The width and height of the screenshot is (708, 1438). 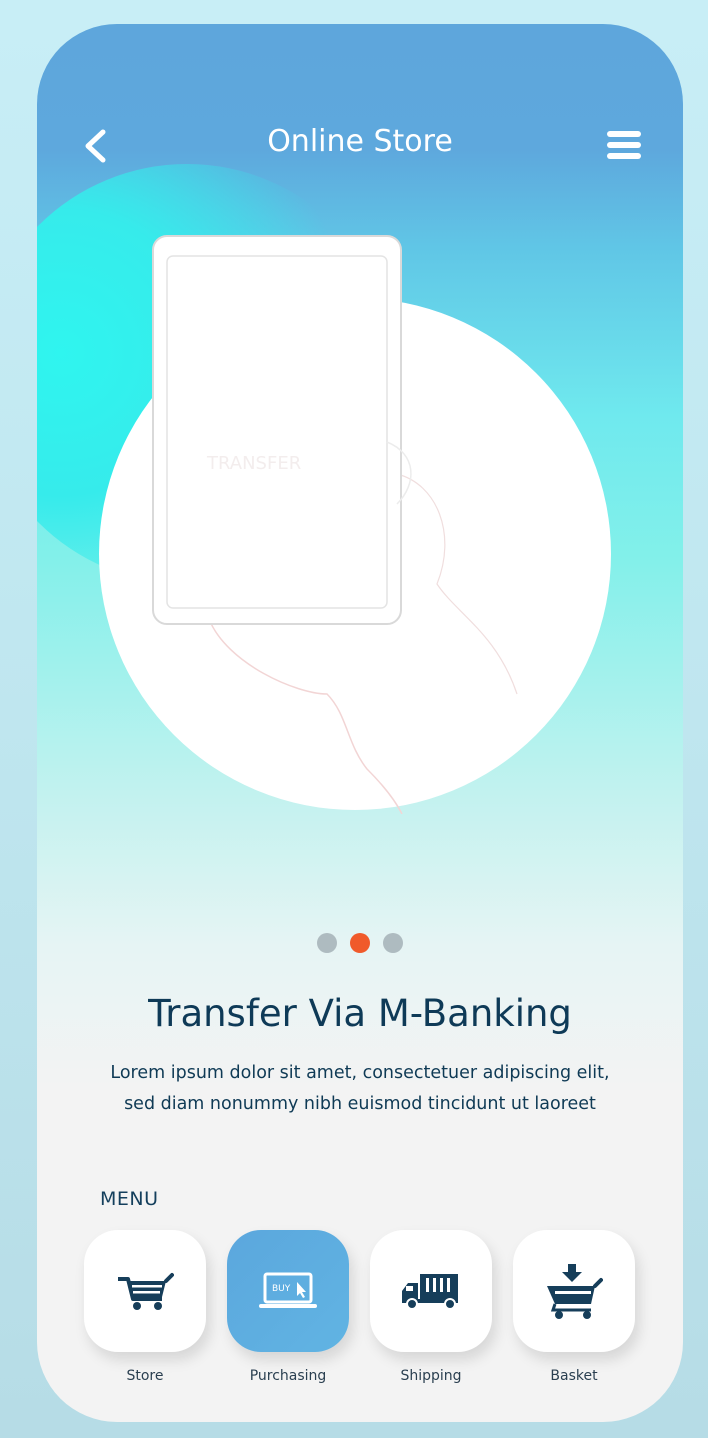 I want to click on basket-add-icon, so click(x=575, y=1291).